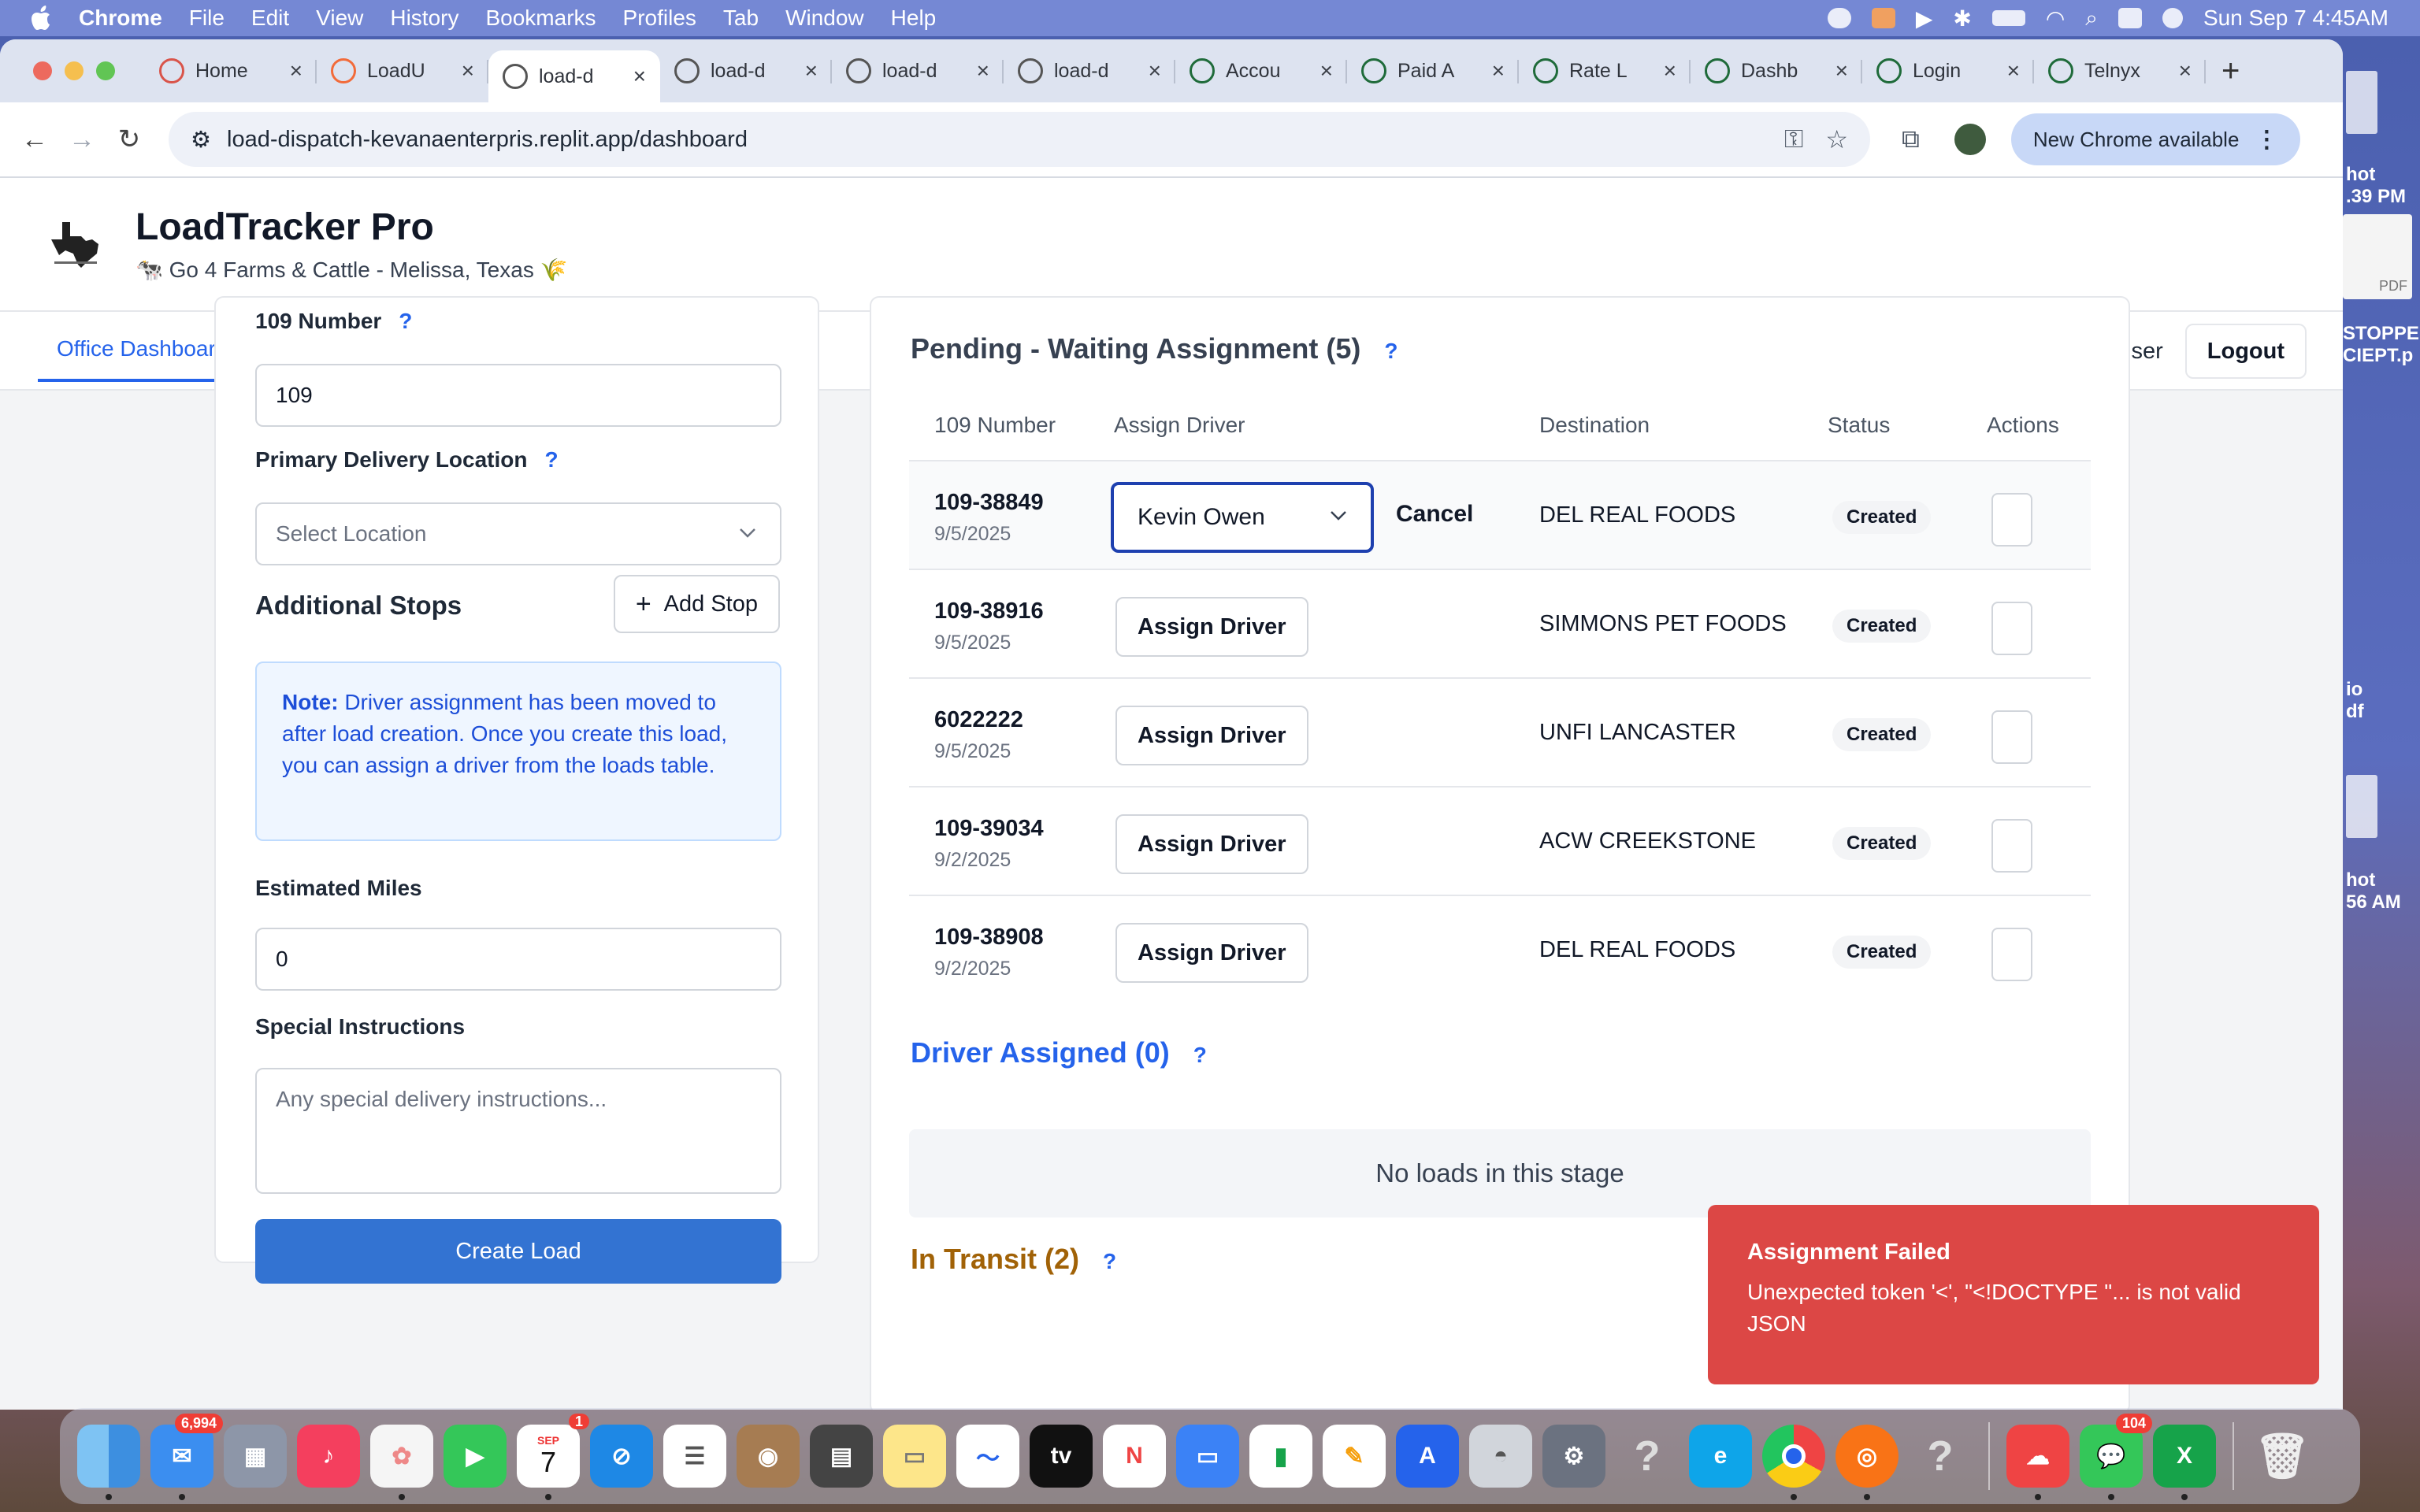  Describe the element at coordinates (1434, 514) in the screenshot. I see `cancel-assign-button: Cancel` at that location.